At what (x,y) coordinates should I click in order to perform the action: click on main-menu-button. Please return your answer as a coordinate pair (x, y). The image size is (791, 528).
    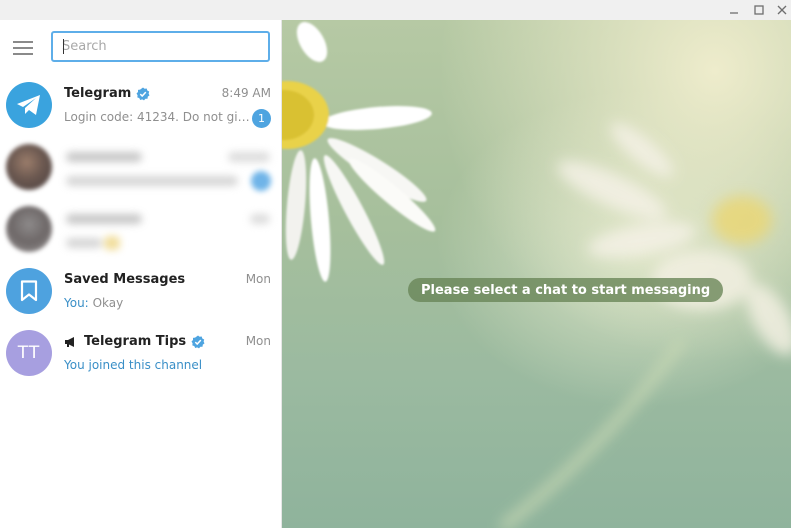
    Looking at the image, I should click on (23, 48).